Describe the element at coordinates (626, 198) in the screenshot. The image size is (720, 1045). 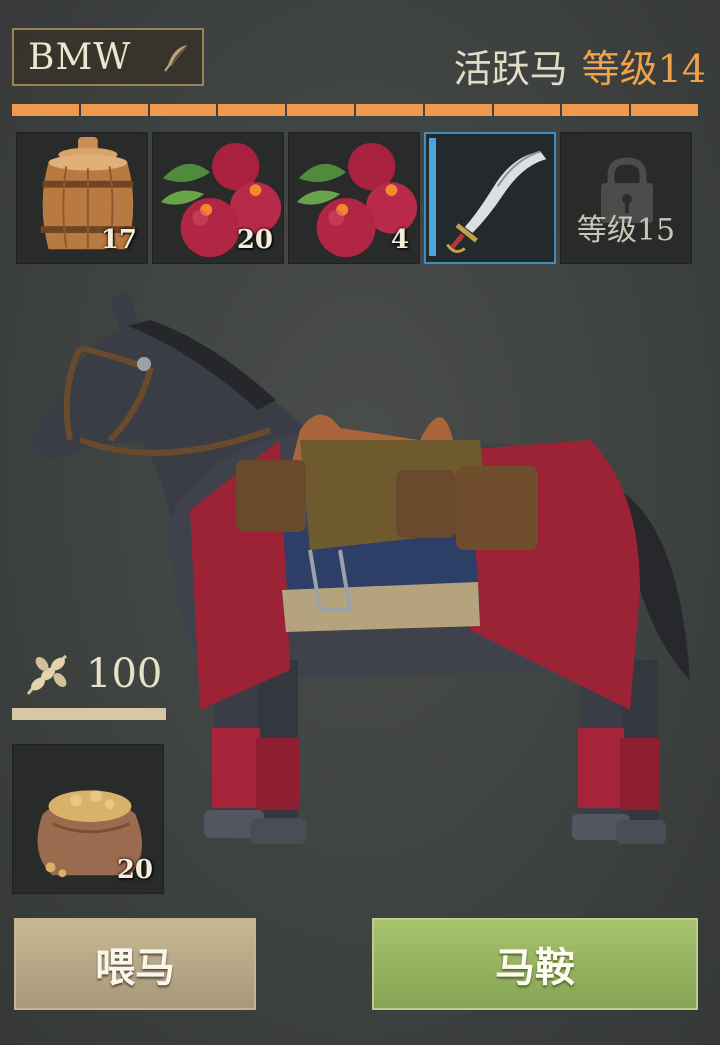
I see `inventory-slot-locked: 等级15` at that location.